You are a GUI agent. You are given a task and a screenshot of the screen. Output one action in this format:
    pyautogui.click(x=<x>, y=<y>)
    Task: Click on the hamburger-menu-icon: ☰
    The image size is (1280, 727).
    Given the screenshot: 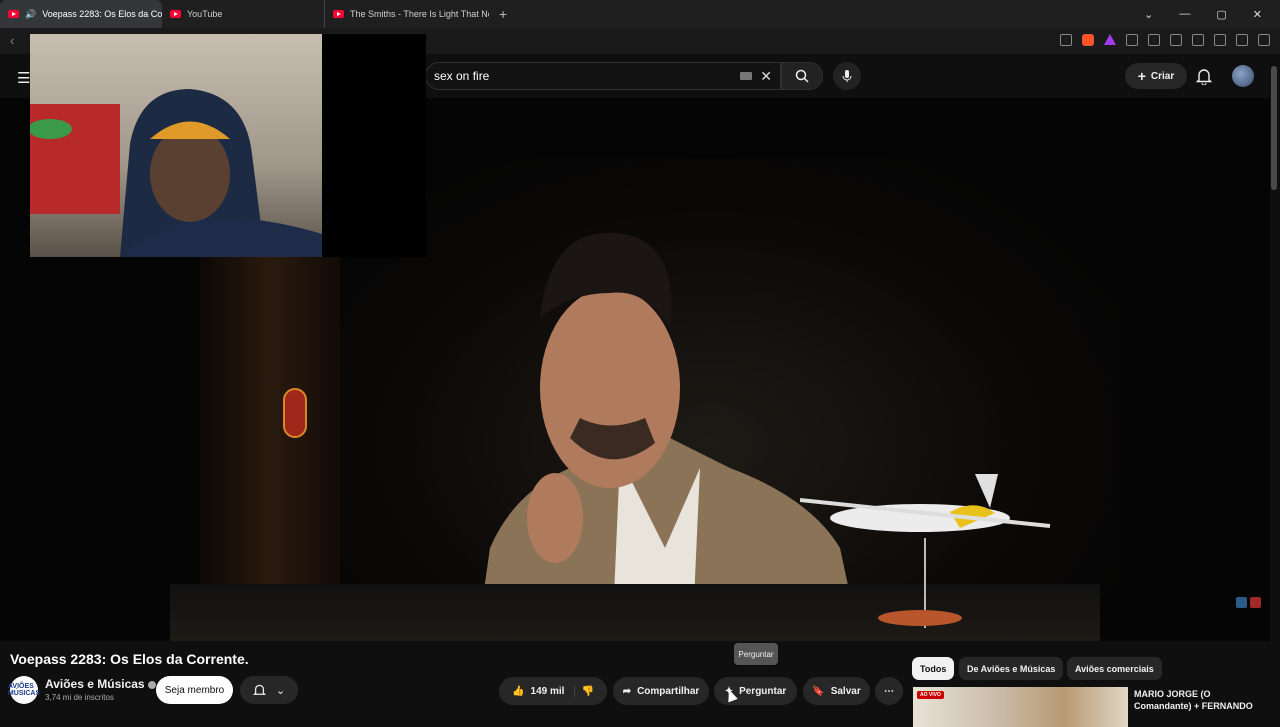 What is the action you would take?
    pyautogui.click(x=23, y=78)
    